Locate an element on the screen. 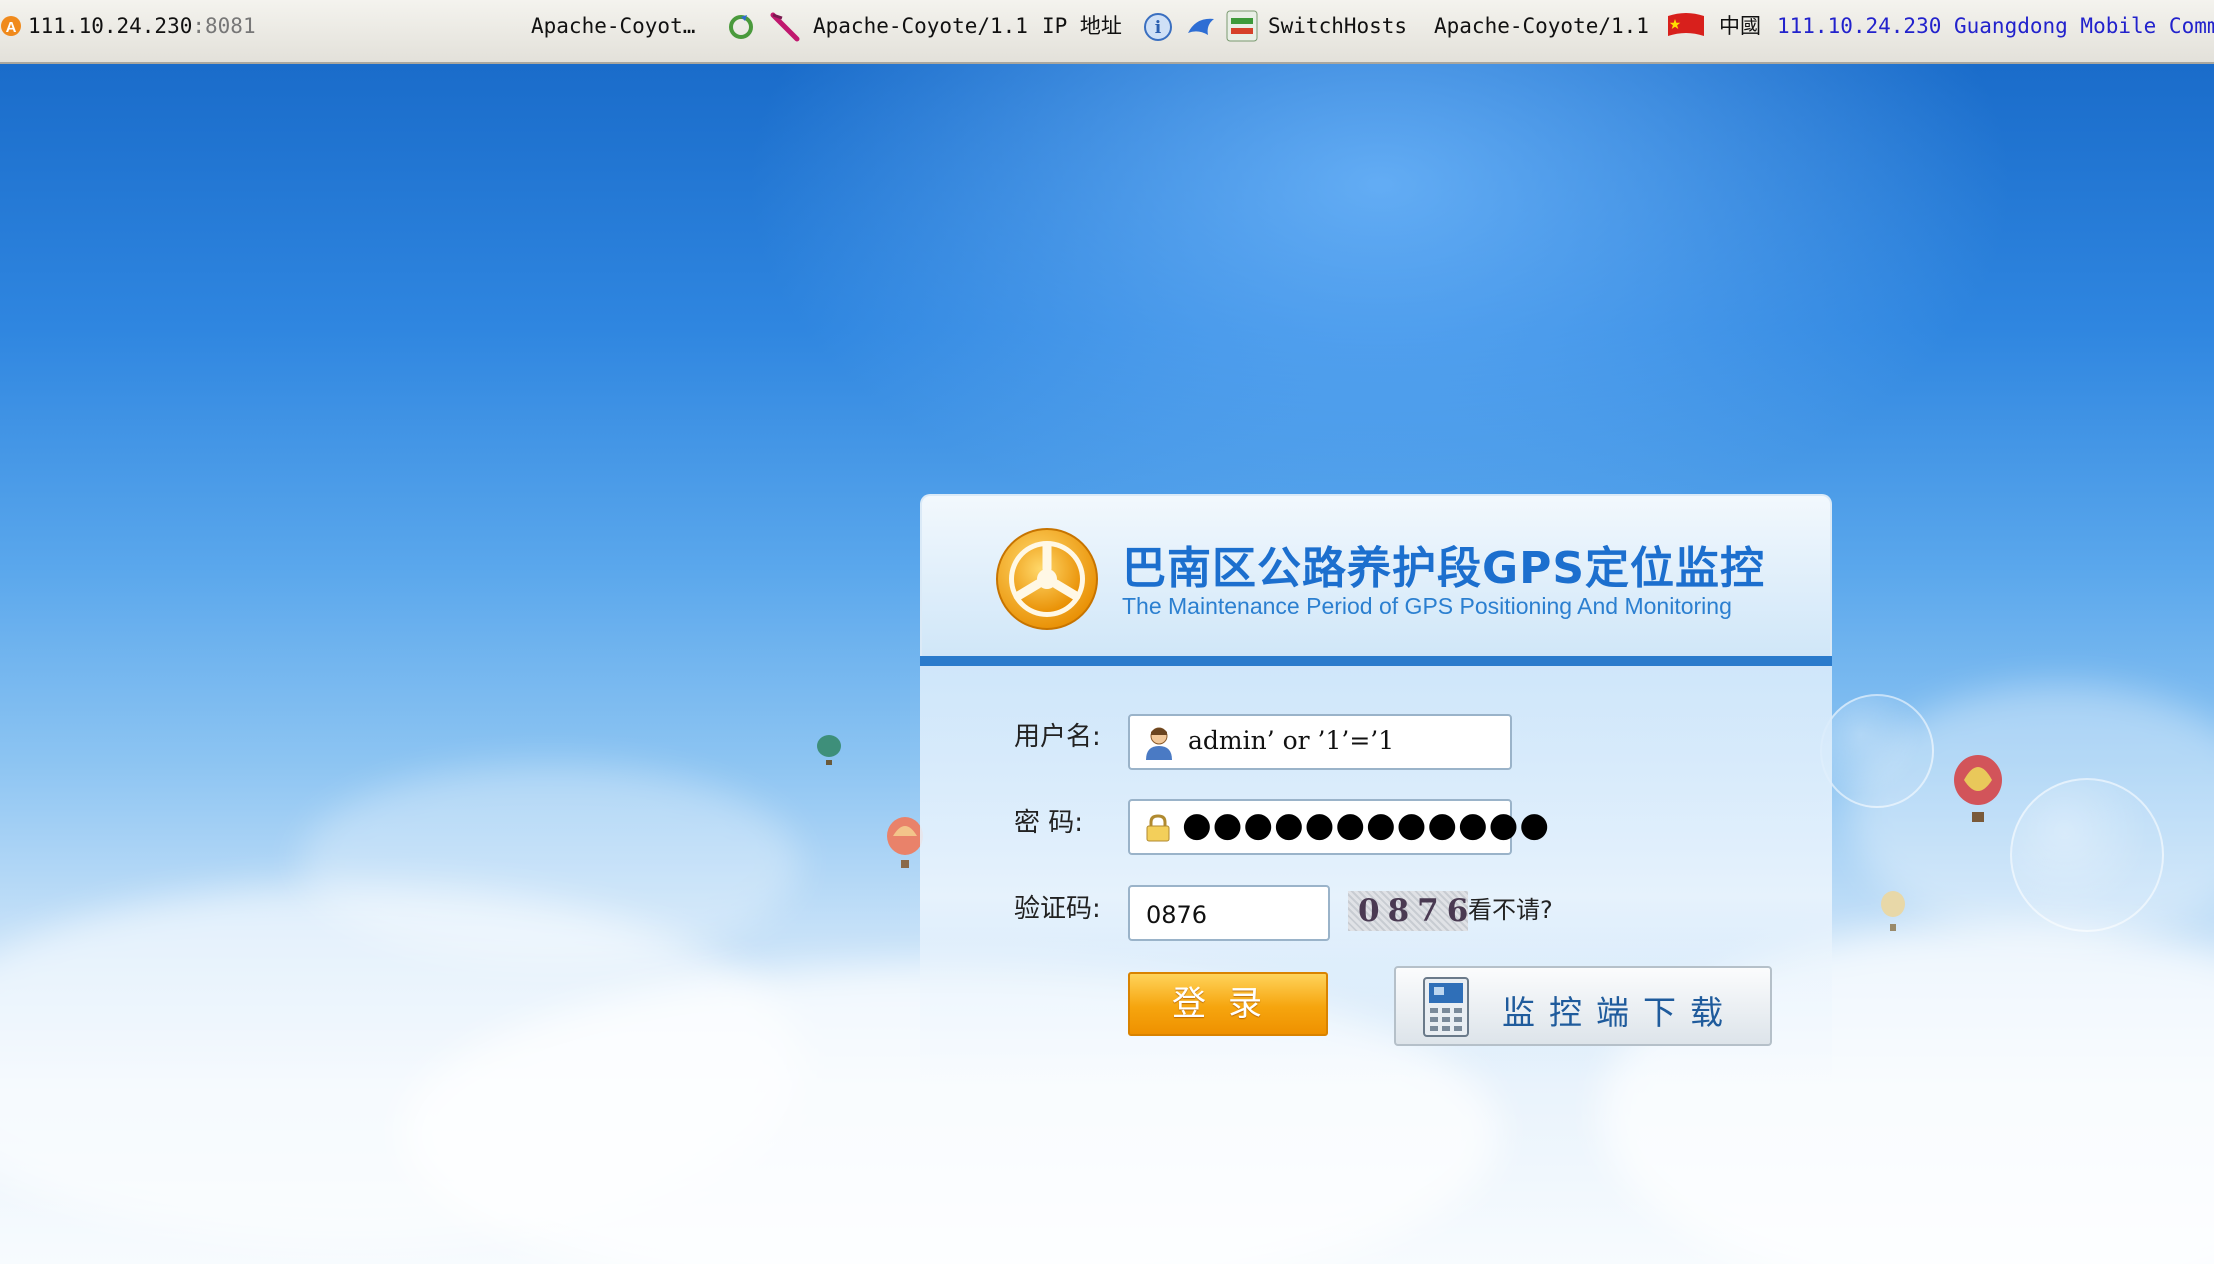 Image resolution: width=2214 pixels, height=1264 pixels. china-flag-icon is located at coordinates (1686, 28).